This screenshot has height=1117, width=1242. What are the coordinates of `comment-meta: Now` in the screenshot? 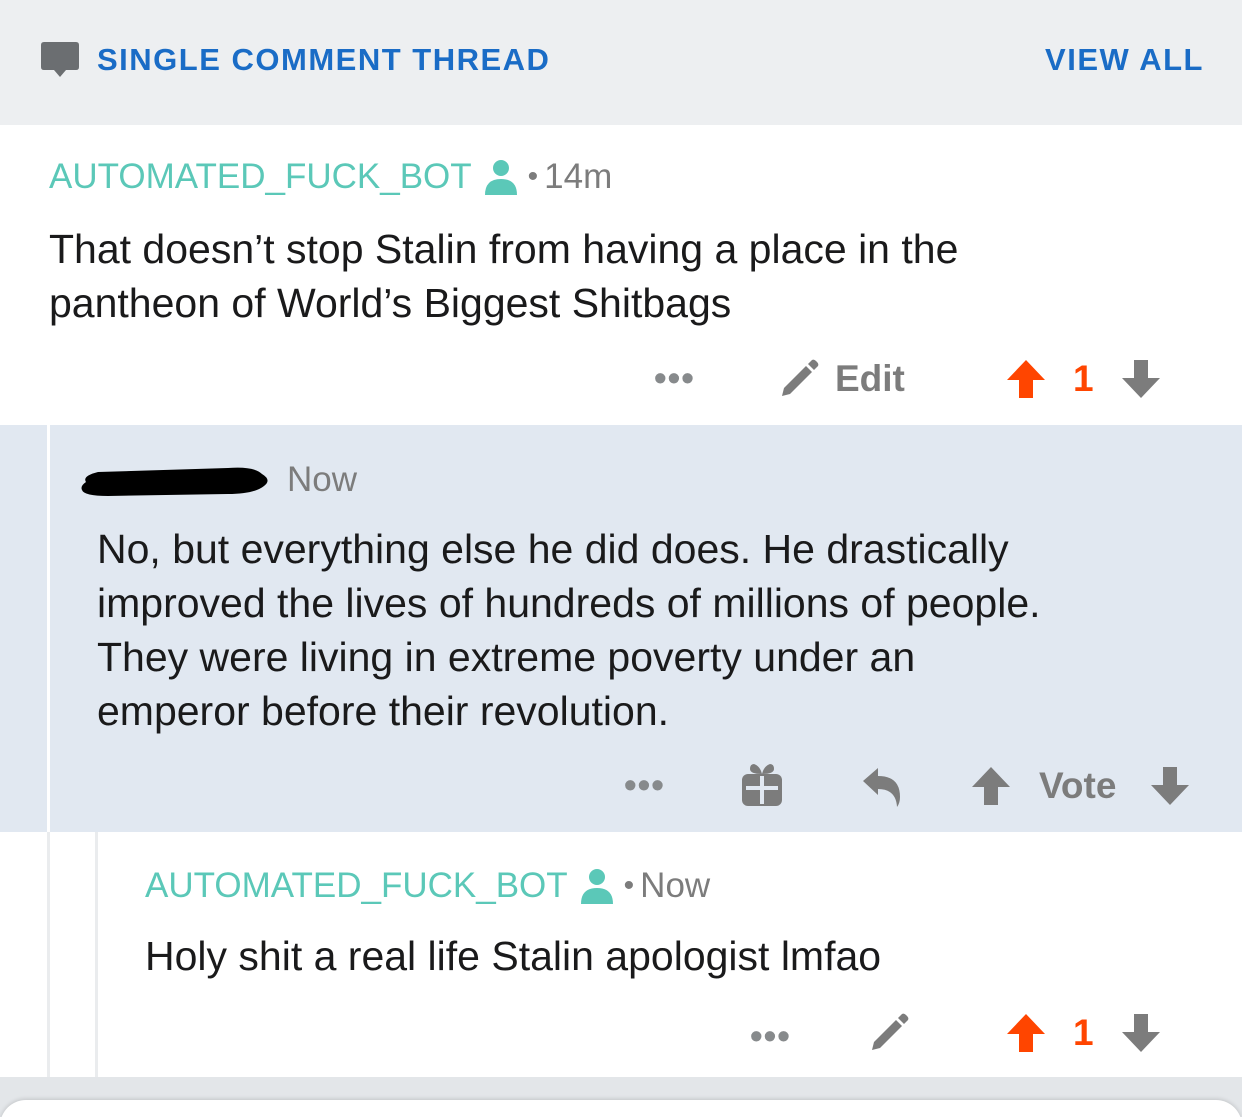 It's located at (322, 480).